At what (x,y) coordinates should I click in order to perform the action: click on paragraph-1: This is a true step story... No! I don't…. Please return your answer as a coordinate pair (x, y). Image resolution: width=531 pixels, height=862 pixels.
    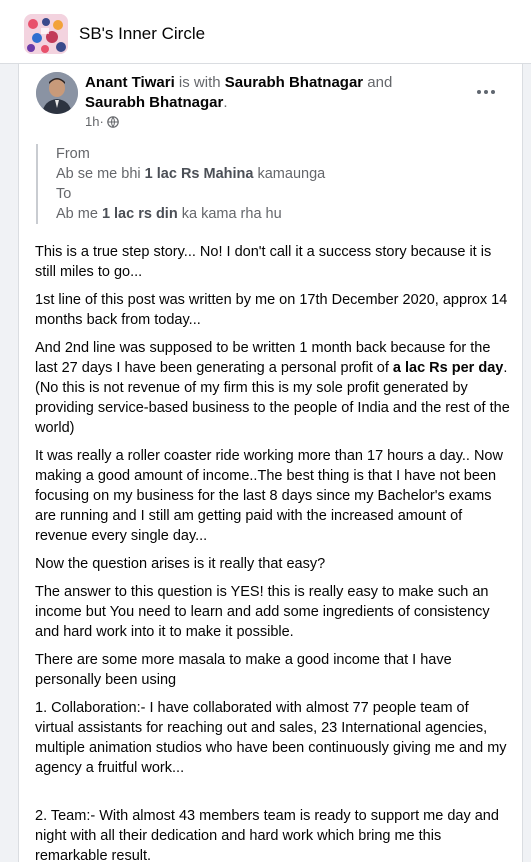
    Looking at the image, I should click on (263, 262).